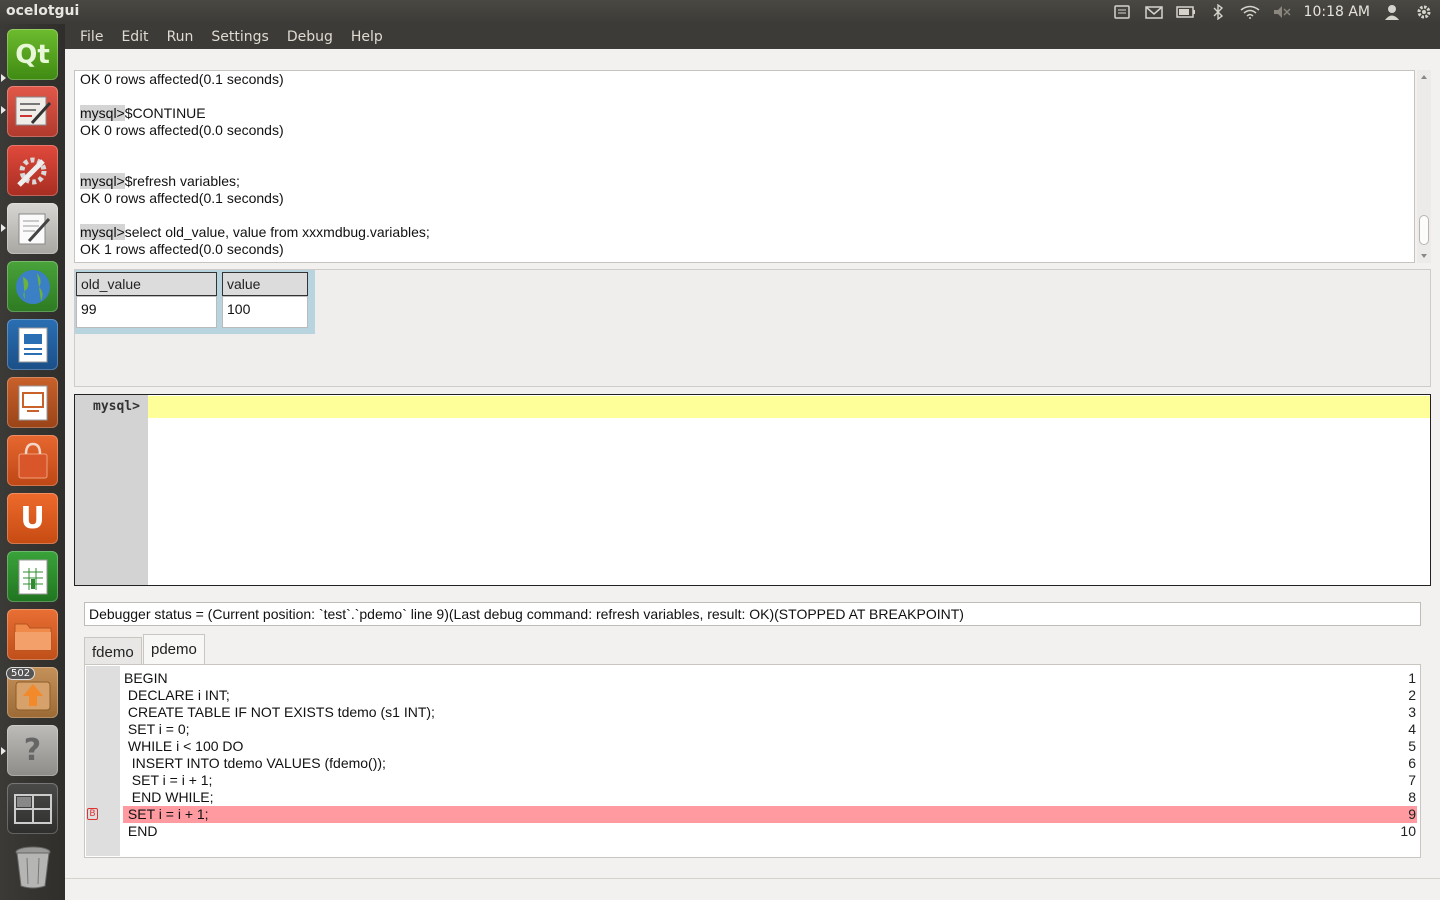 The image size is (1440, 900). I want to click on code-line: BEGIN, so click(146, 678).